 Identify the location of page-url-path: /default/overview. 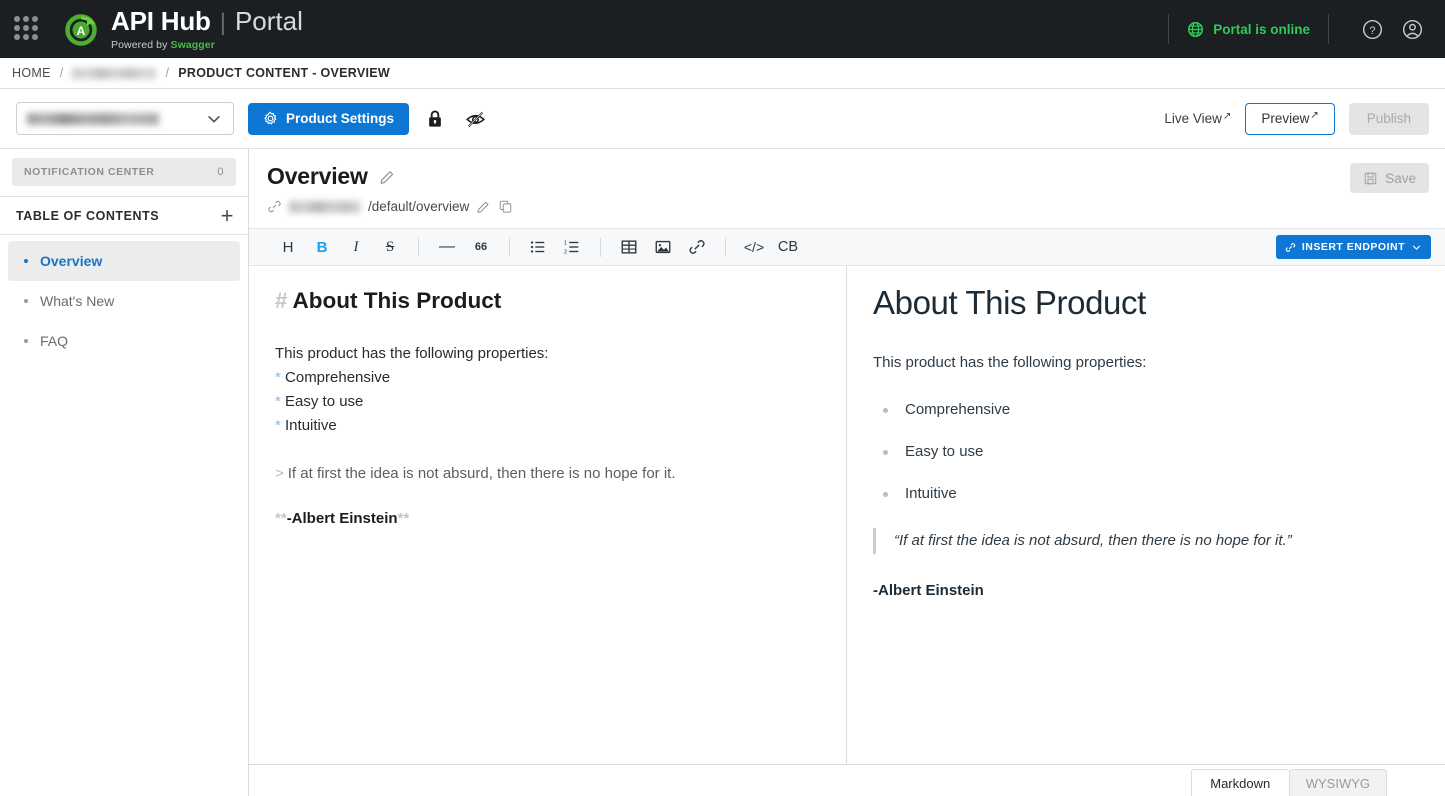
(419, 206).